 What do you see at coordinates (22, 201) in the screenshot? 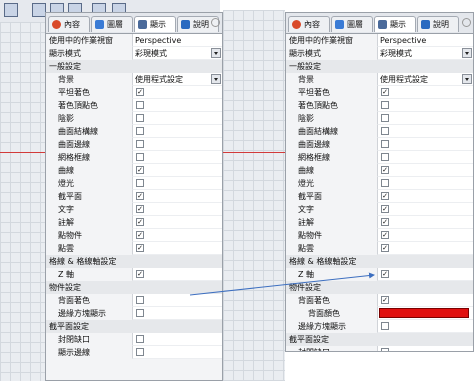
I see `viewport-left` at bounding box center [22, 201].